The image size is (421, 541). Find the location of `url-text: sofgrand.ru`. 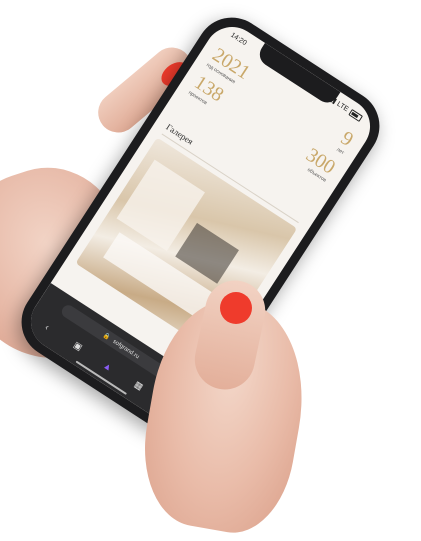

url-text: sofgrand.ru is located at coordinates (126, 349).